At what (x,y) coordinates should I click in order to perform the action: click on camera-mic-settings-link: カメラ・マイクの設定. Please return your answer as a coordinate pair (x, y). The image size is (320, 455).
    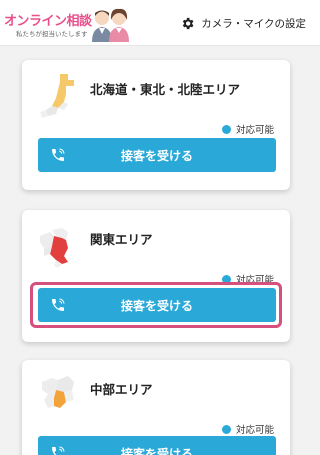
    Looking at the image, I should click on (243, 23).